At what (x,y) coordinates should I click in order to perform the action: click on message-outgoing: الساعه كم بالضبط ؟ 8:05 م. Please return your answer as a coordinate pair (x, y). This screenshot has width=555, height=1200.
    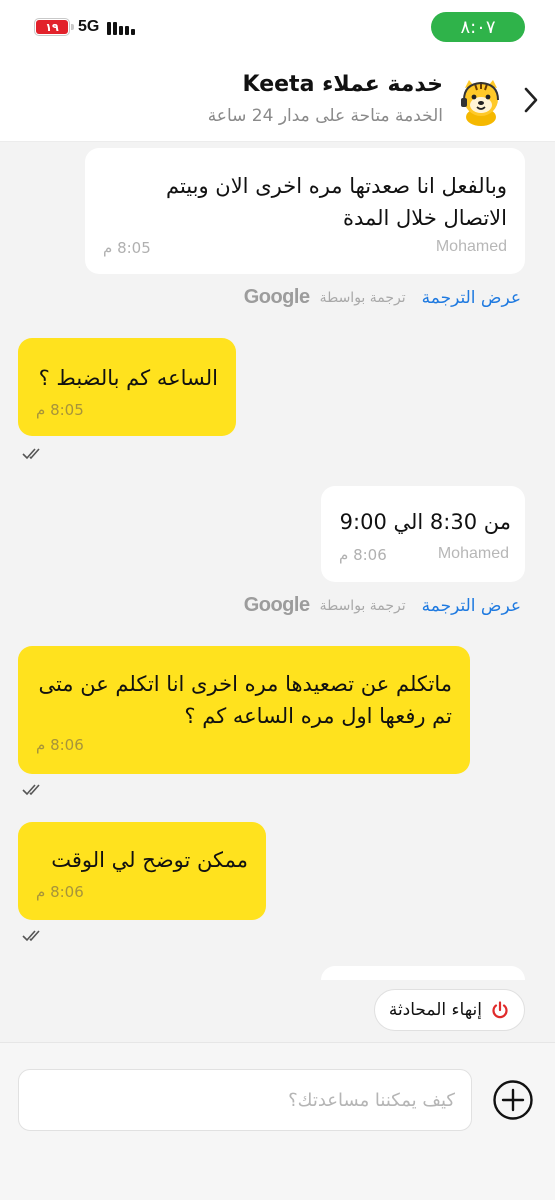
    Looking at the image, I should click on (127, 387).